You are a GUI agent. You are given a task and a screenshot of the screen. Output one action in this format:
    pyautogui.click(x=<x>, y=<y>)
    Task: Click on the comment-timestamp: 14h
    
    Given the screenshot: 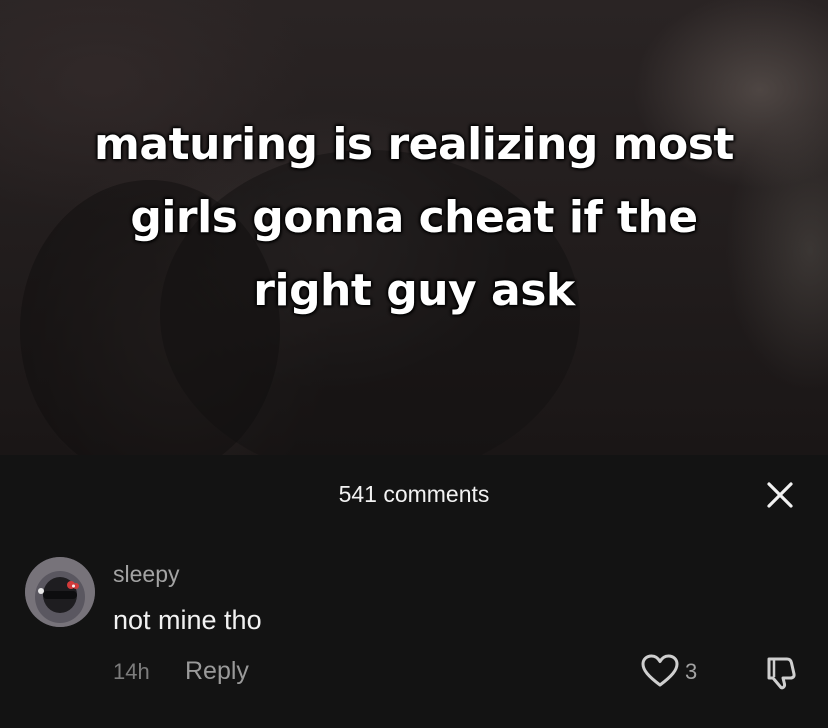 What is the action you would take?
    pyautogui.click(x=131, y=671)
    